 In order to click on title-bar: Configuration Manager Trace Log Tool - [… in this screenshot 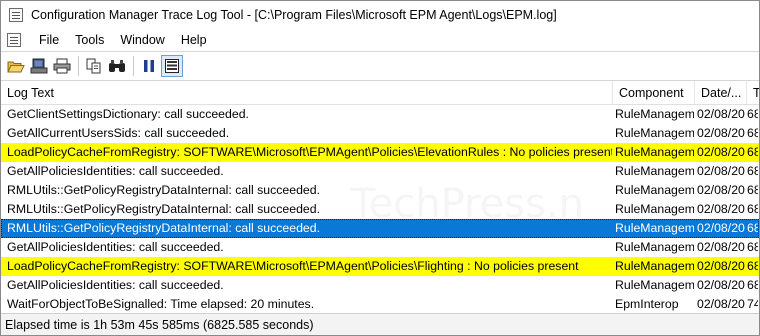, I will do `click(380, 15)`.